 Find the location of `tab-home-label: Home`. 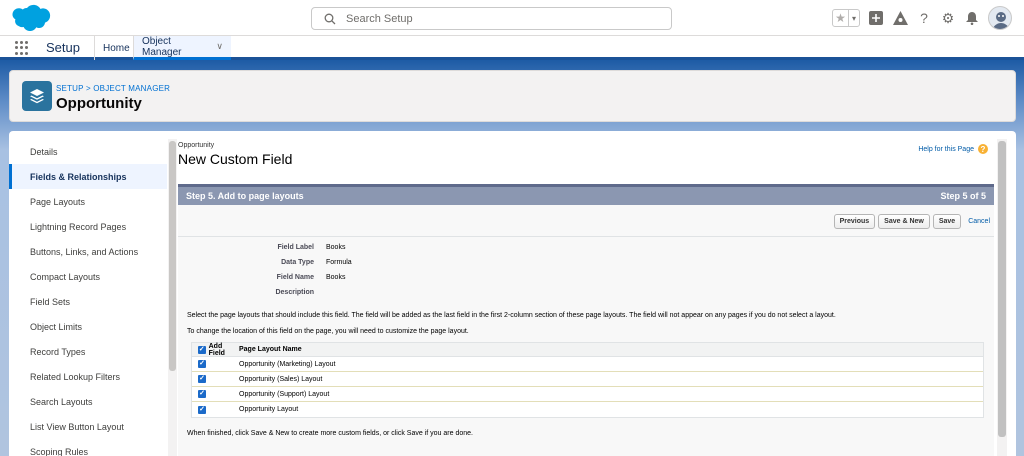

tab-home-label: Home is located at coordinates (116, 48).